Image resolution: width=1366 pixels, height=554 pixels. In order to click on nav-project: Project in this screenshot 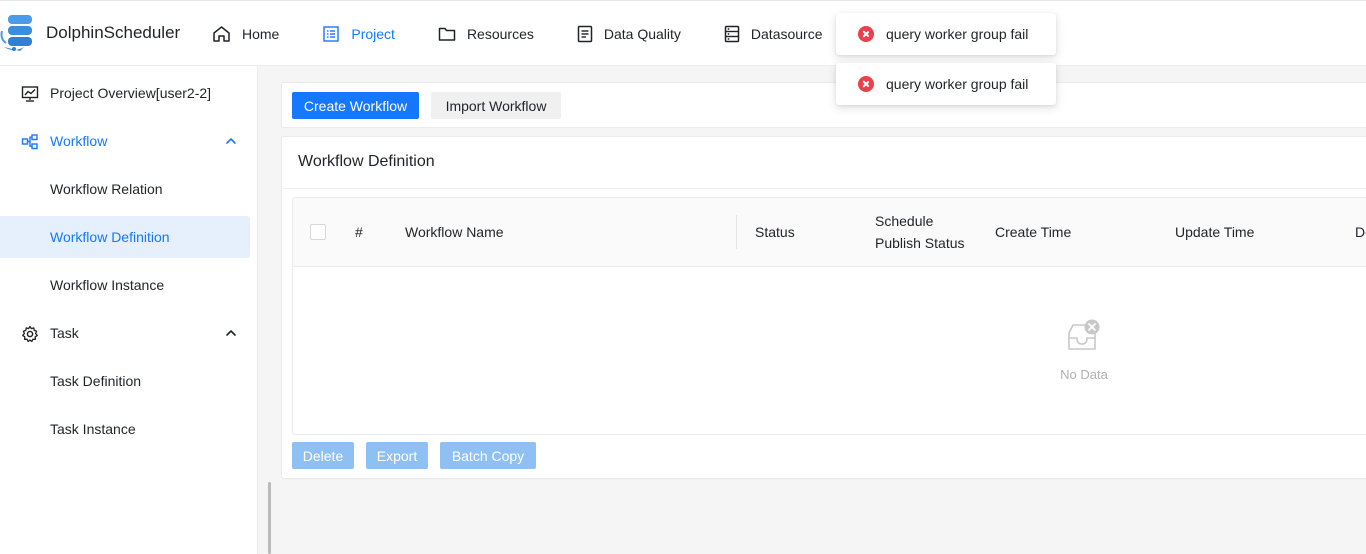, I will do `click(358, 34)`.